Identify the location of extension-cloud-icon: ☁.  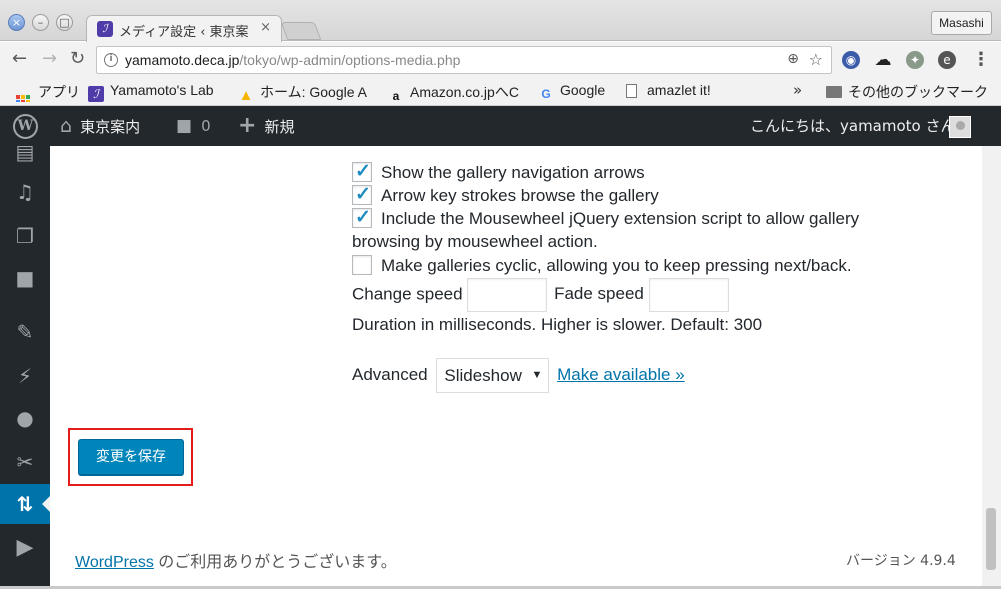
(883, 60).